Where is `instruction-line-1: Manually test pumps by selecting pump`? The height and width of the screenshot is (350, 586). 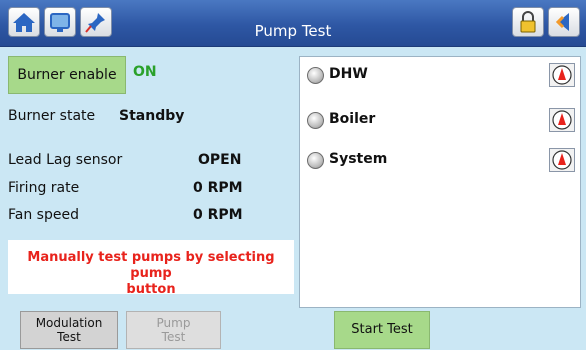
instruction-line-1: Manually test pumps by selecting pump is located at coordinates (151, 265).